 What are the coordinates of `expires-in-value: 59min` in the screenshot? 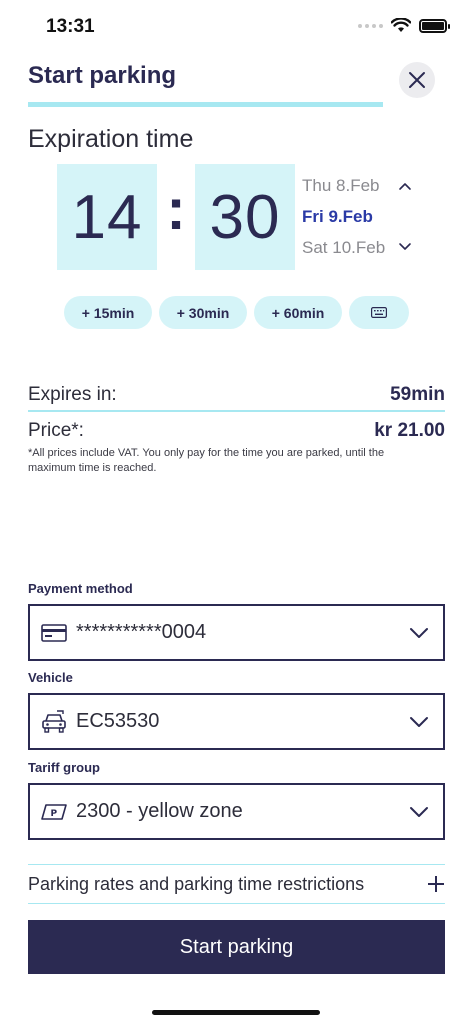 It's located at (417, 394).